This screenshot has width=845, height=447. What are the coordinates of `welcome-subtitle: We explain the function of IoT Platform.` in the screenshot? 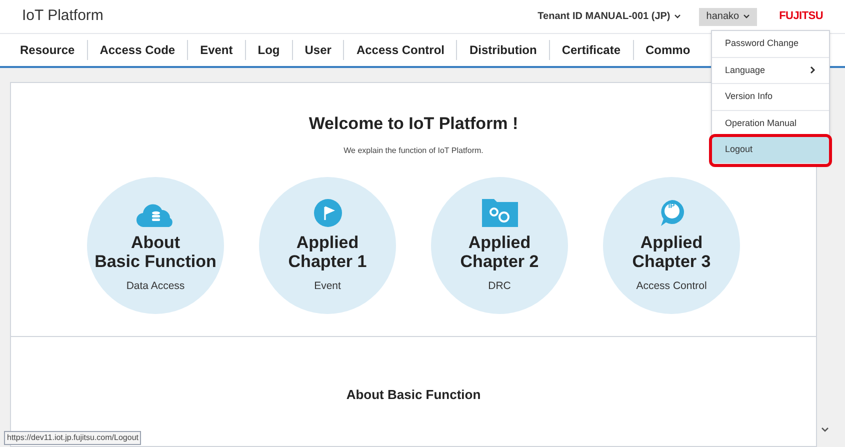 It's located at (414, 150).